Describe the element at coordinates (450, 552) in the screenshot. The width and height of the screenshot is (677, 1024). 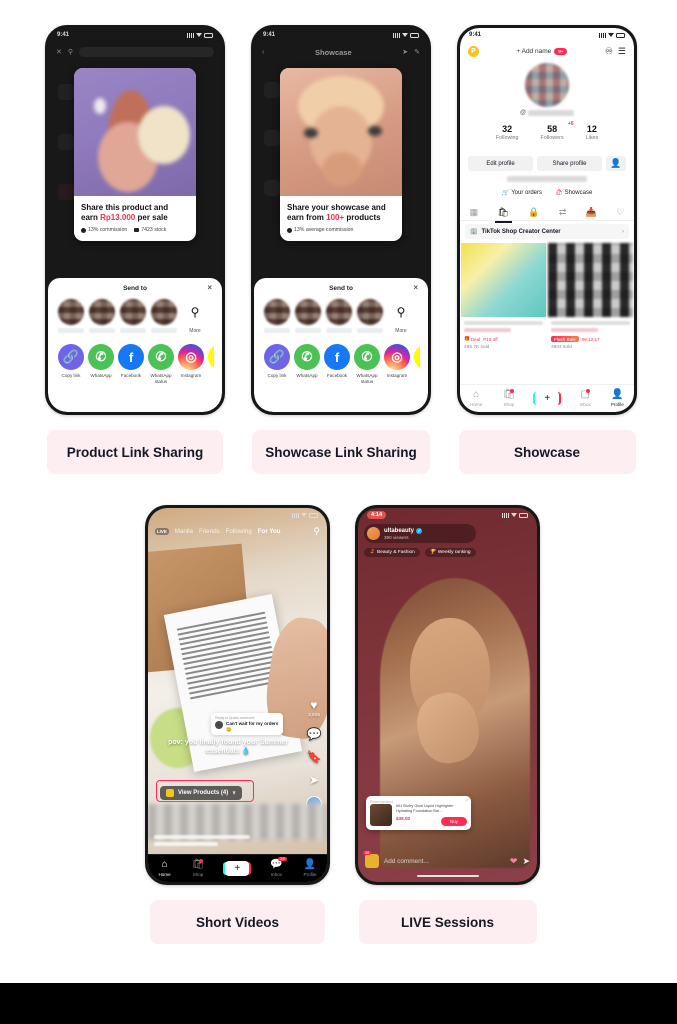
I see `tag-weekly-ranking: 🏆 Weekly ranking` at that location.